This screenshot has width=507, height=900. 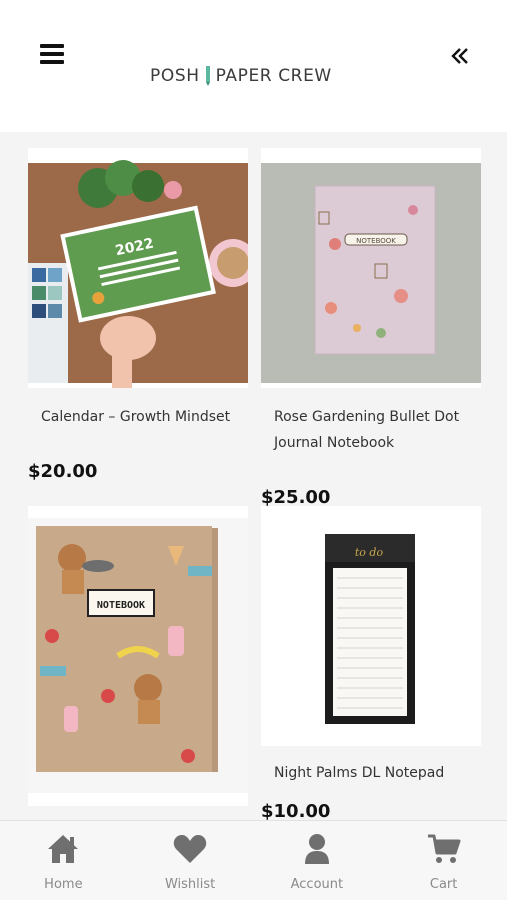 What do you see at coordinates (460, 56) in the screenshot?
I see `double-chevron-left-icon` at bounding box center [460, 56].